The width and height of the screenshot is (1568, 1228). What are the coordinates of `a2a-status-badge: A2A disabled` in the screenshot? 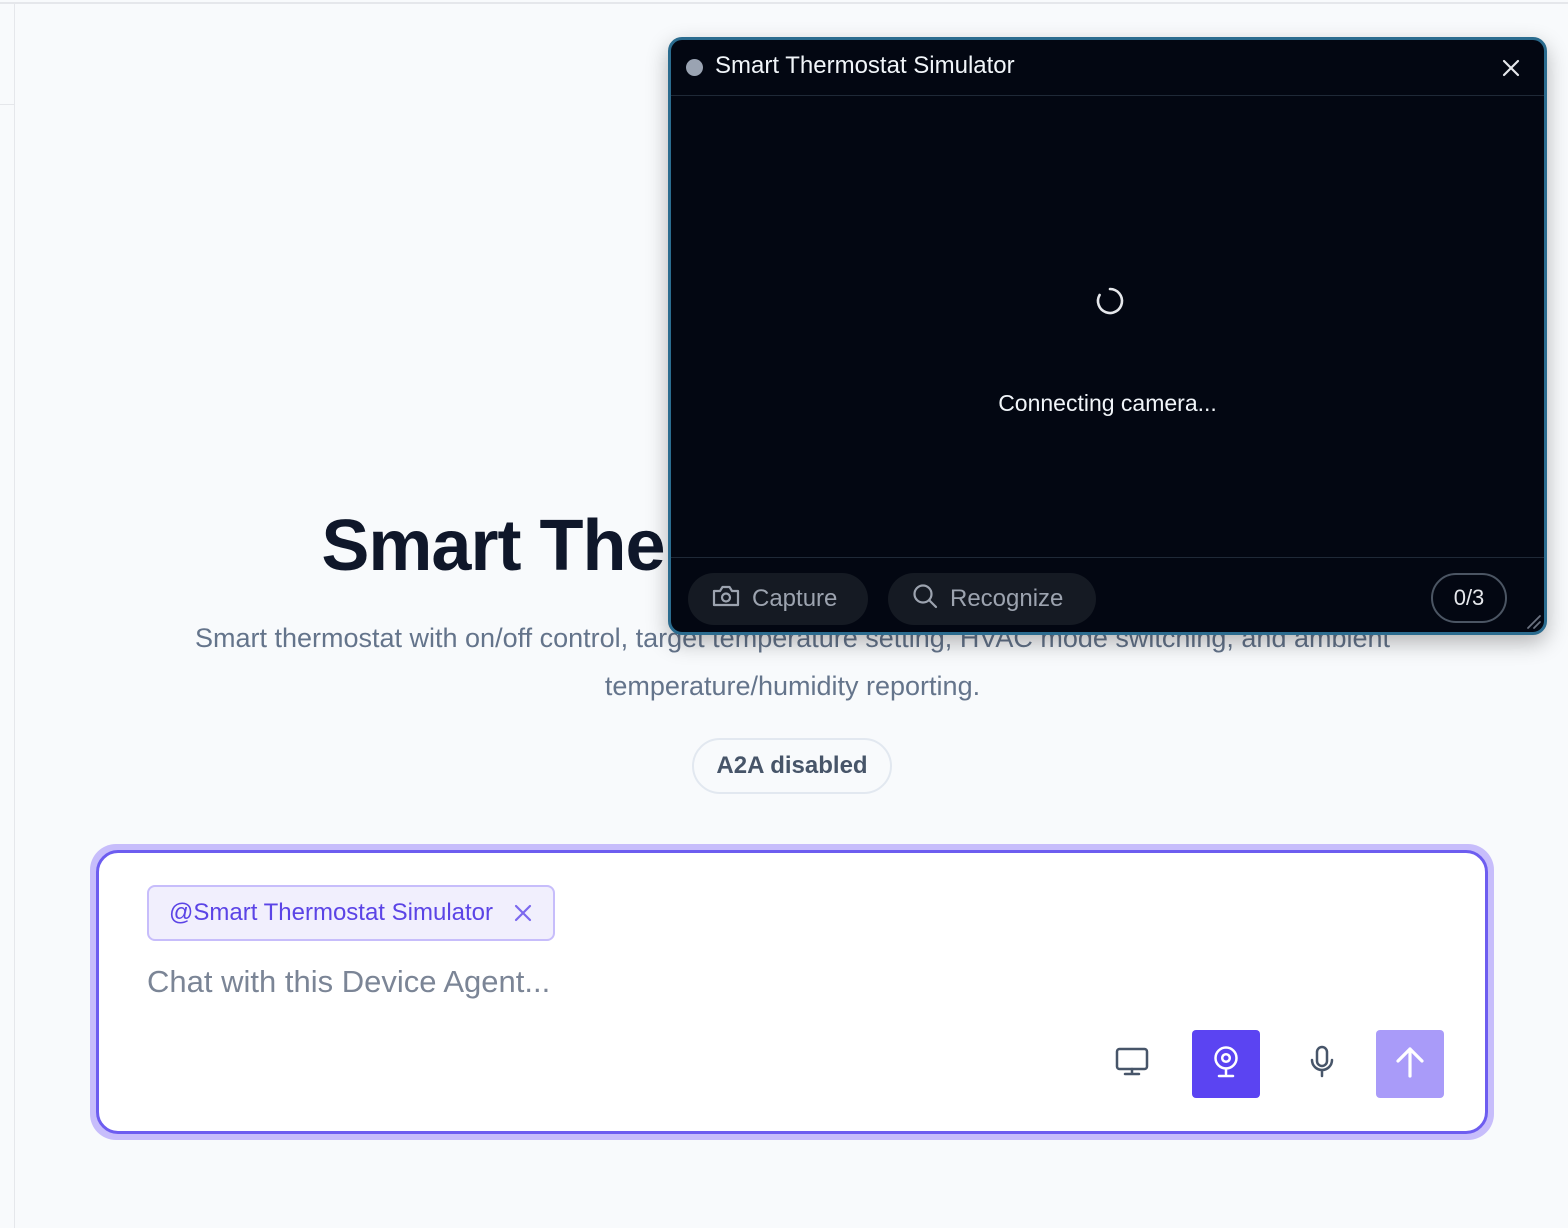 It's located at (792, 766).